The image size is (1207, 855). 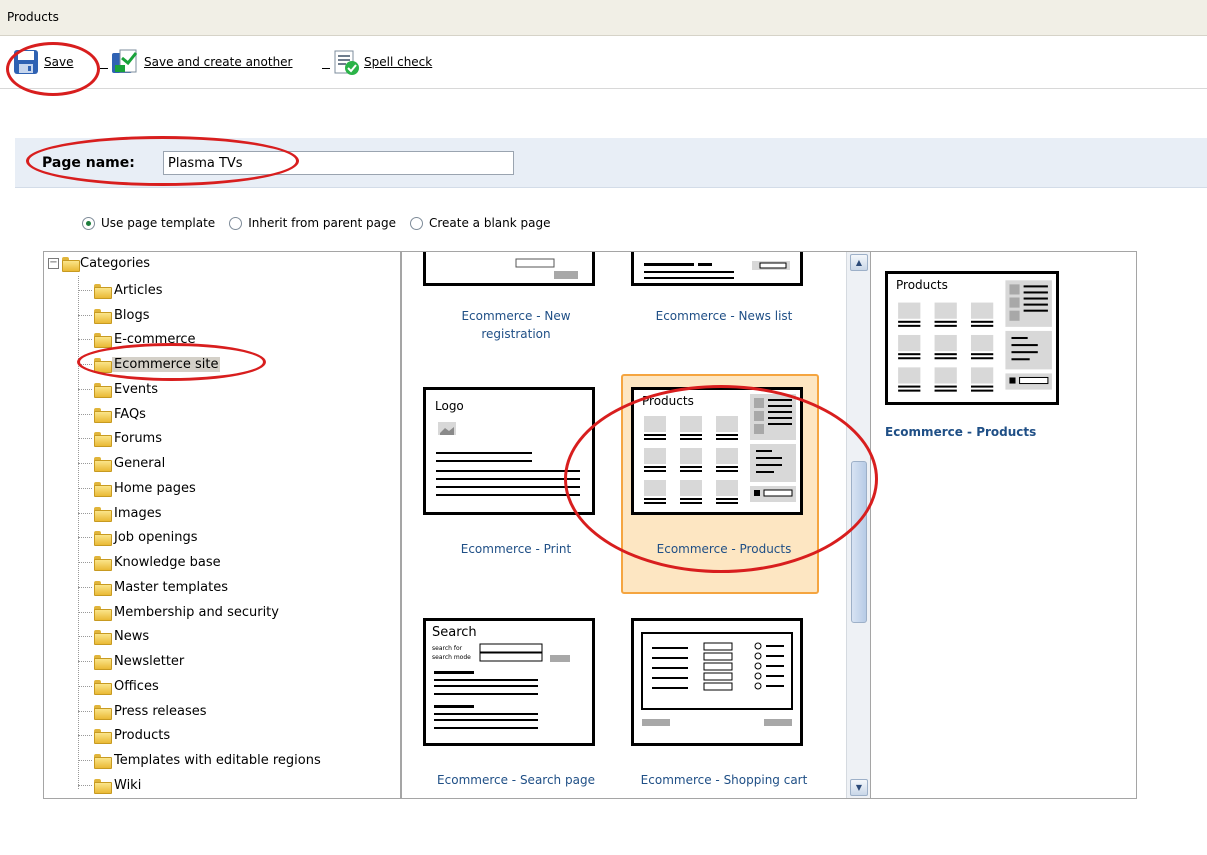 What do you see at coordinates (1004, 525) in the screenshot?
I see `template-preview-panel: Products Ecommerce - Products` at bounding box center [1004, 525].